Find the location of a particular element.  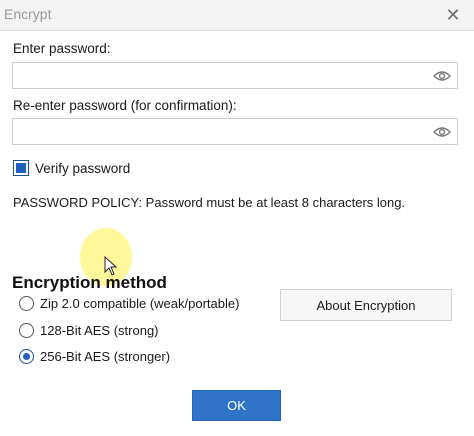

confirm-password-label: Re-enter password (for confirmation): is located at coordinates (125, 105).